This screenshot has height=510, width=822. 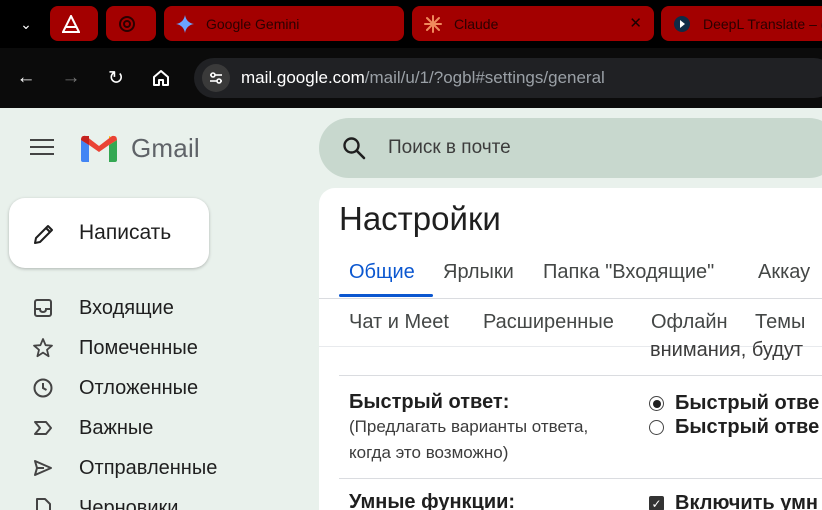 I want to click on tab-labels: Ярлыки, so click(x=478, y=272).